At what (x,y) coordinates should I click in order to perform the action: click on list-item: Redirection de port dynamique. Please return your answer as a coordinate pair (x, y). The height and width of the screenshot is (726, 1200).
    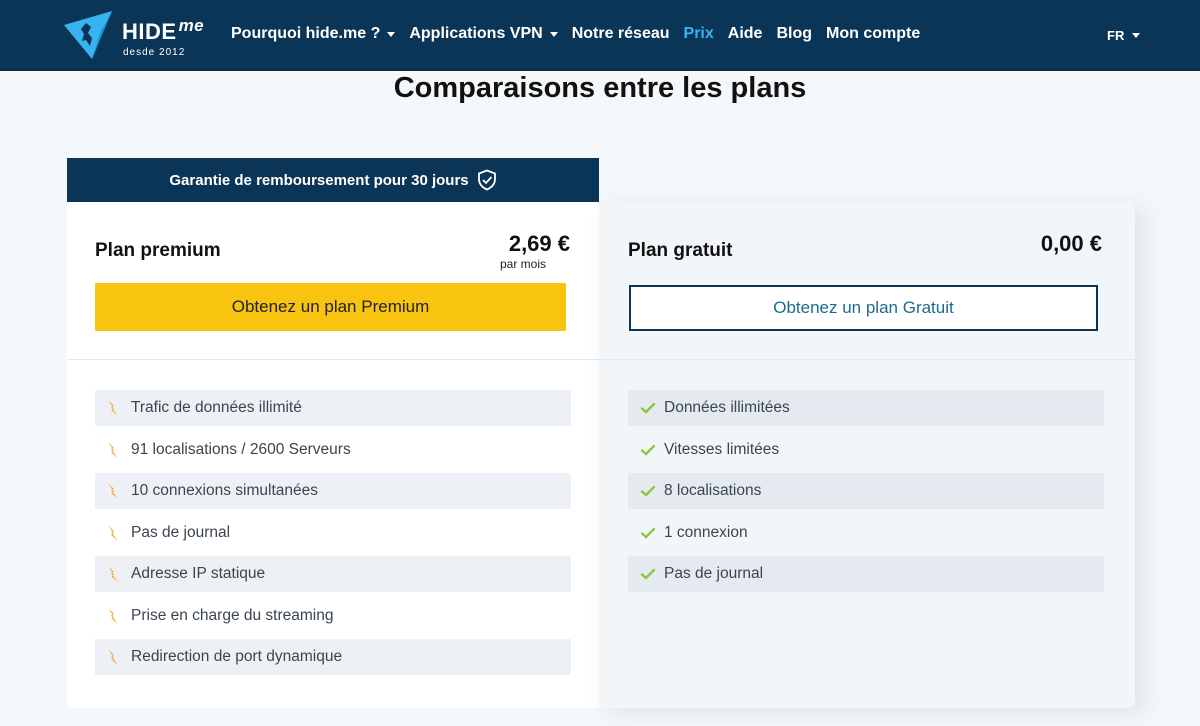
    Looking at the image, I should click on (333, 657).